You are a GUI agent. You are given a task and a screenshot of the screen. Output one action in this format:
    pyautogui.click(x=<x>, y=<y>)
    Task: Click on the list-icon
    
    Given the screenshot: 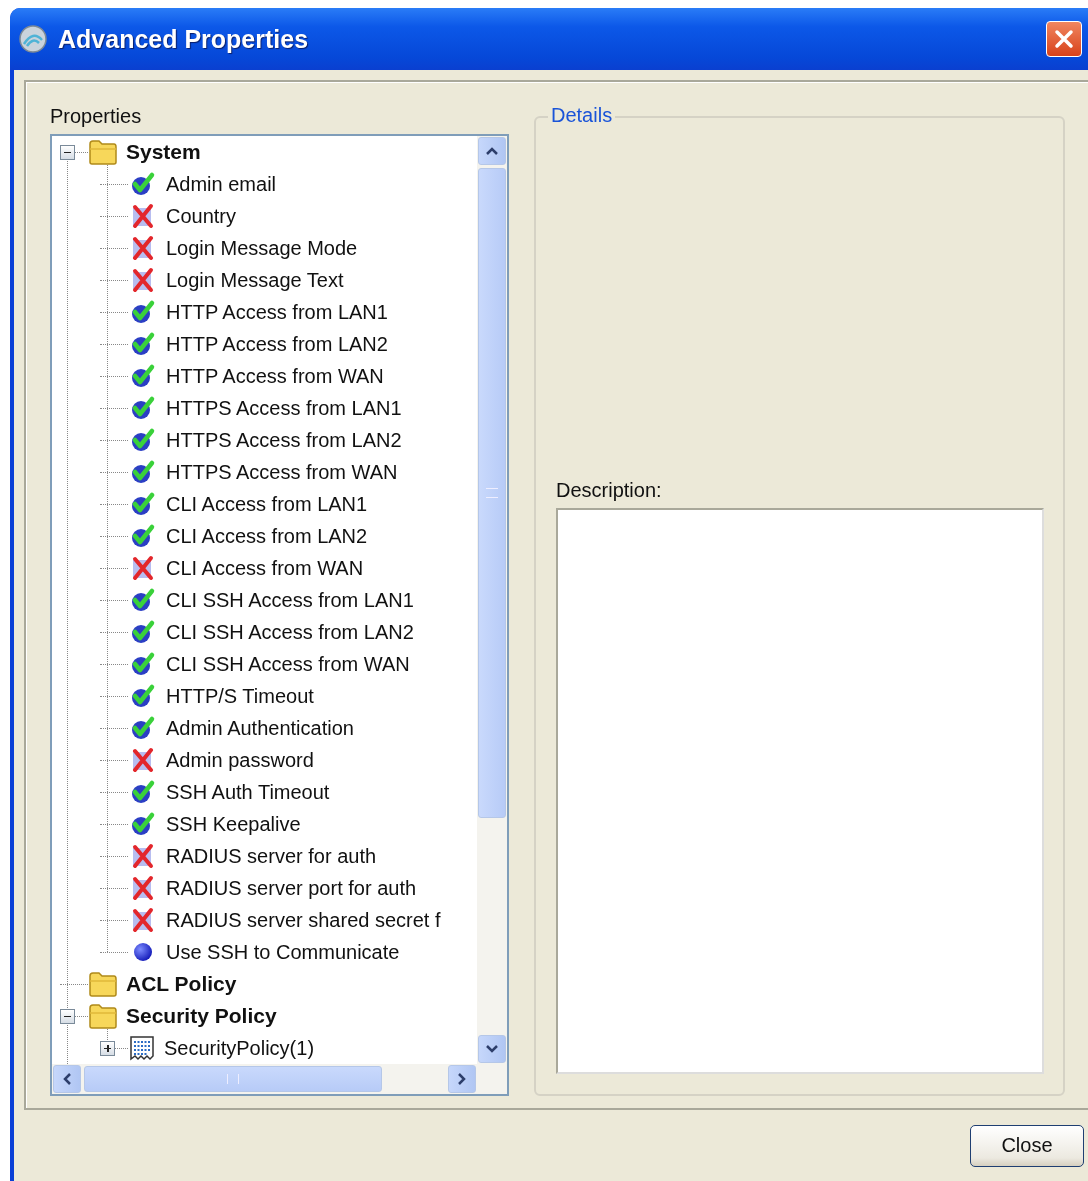 What is the action you would take?
    pyautogui.click(x=142, y=1048)
    